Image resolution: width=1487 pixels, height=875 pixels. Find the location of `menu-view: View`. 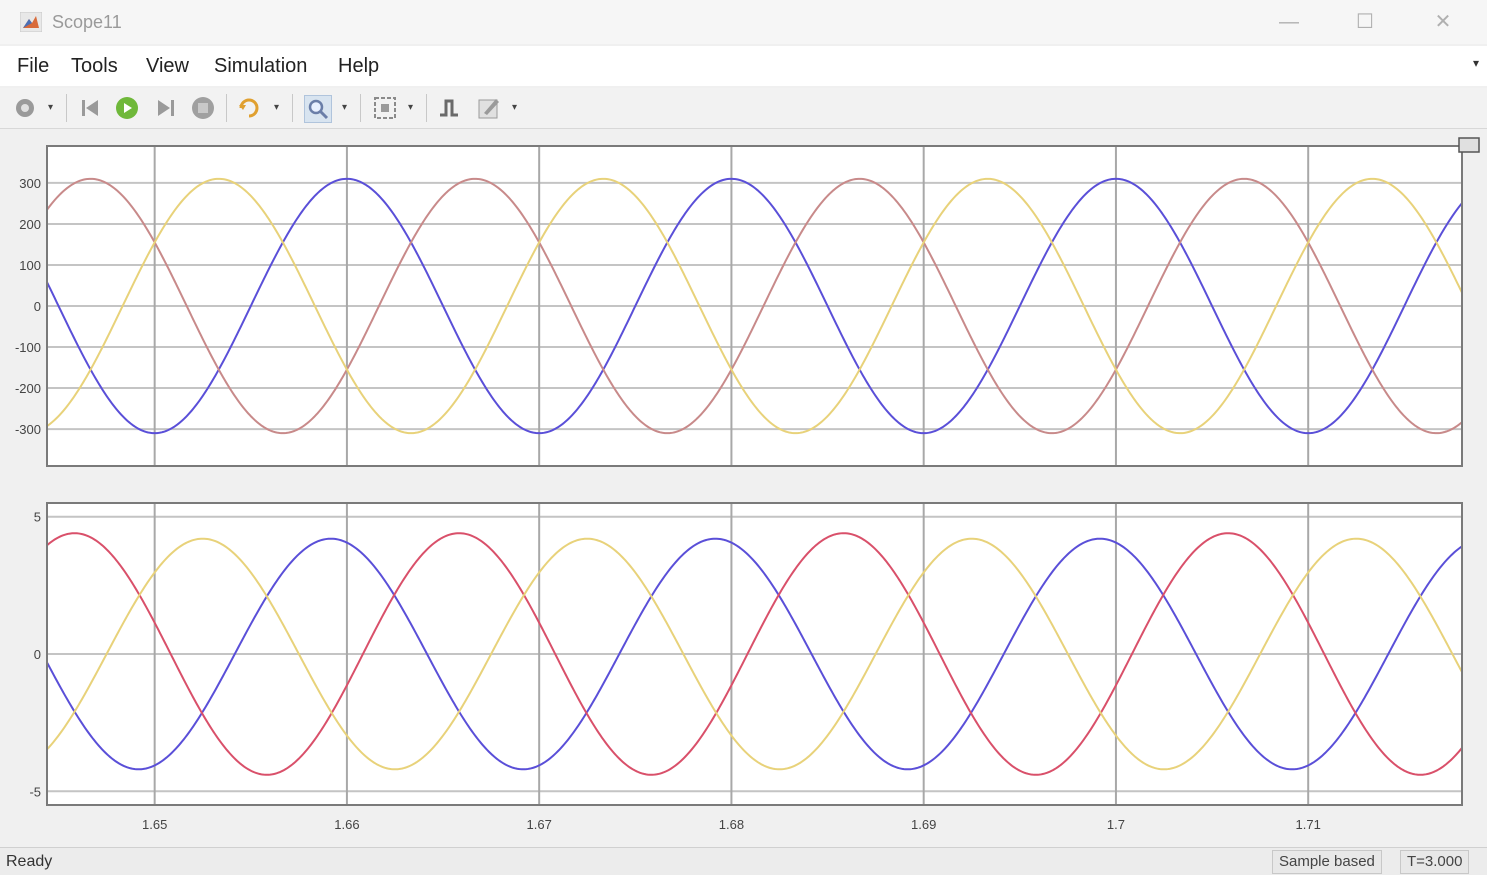

menu-view: View is located at coordinates (167, 66).